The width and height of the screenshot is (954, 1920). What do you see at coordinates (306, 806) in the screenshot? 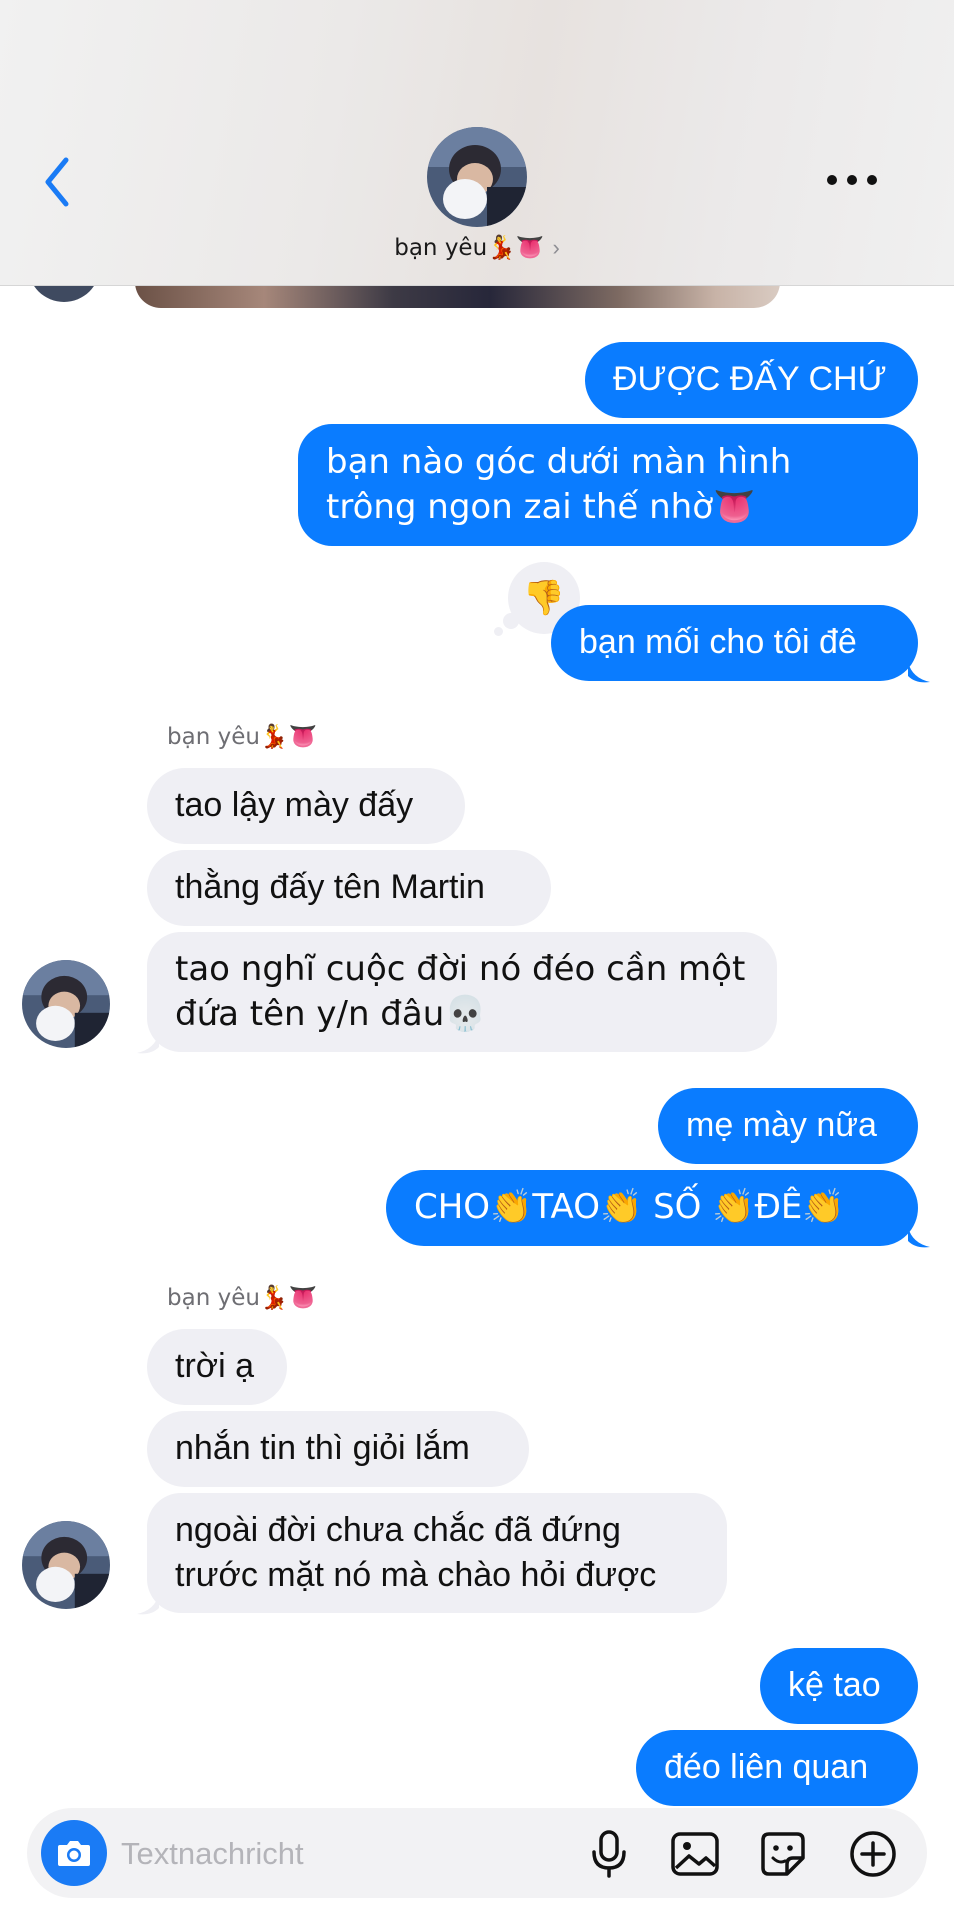
I see `incoming-message: tao lậy mày đấy` at bounding box center [306, 806].